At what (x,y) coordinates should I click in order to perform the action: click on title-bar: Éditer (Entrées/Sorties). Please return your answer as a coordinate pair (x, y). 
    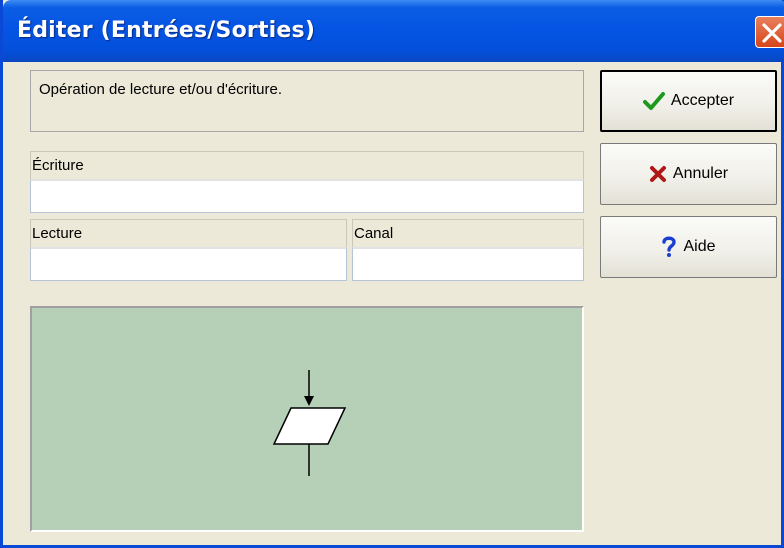
    Looking at the image, I should click on (393, 31).